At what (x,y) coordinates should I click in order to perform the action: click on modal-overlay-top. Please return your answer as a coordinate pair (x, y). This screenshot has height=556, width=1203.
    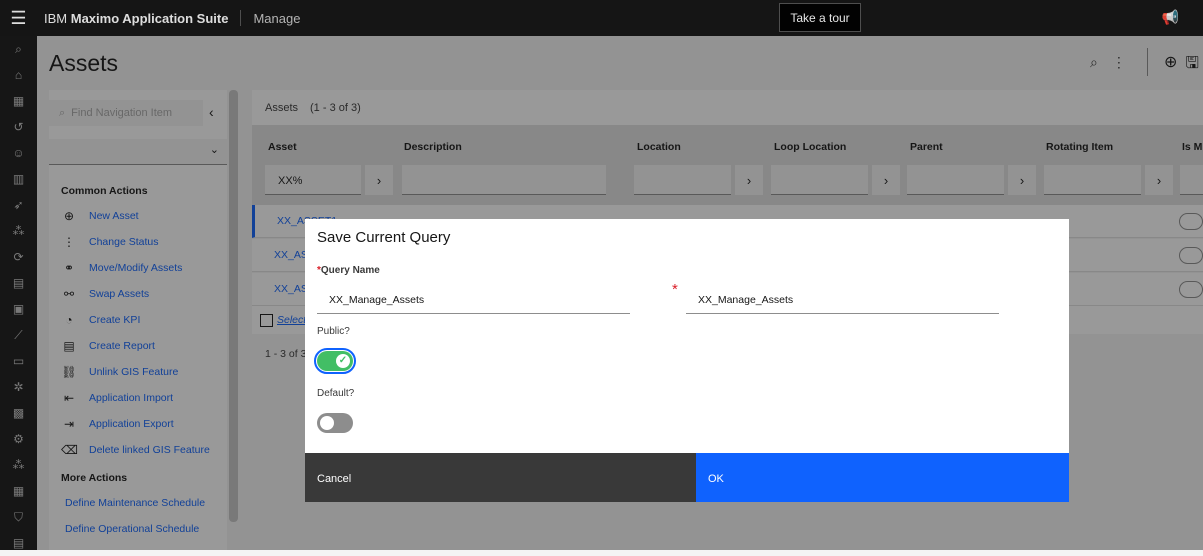
    Looking at the image, I should click on (601, 18).